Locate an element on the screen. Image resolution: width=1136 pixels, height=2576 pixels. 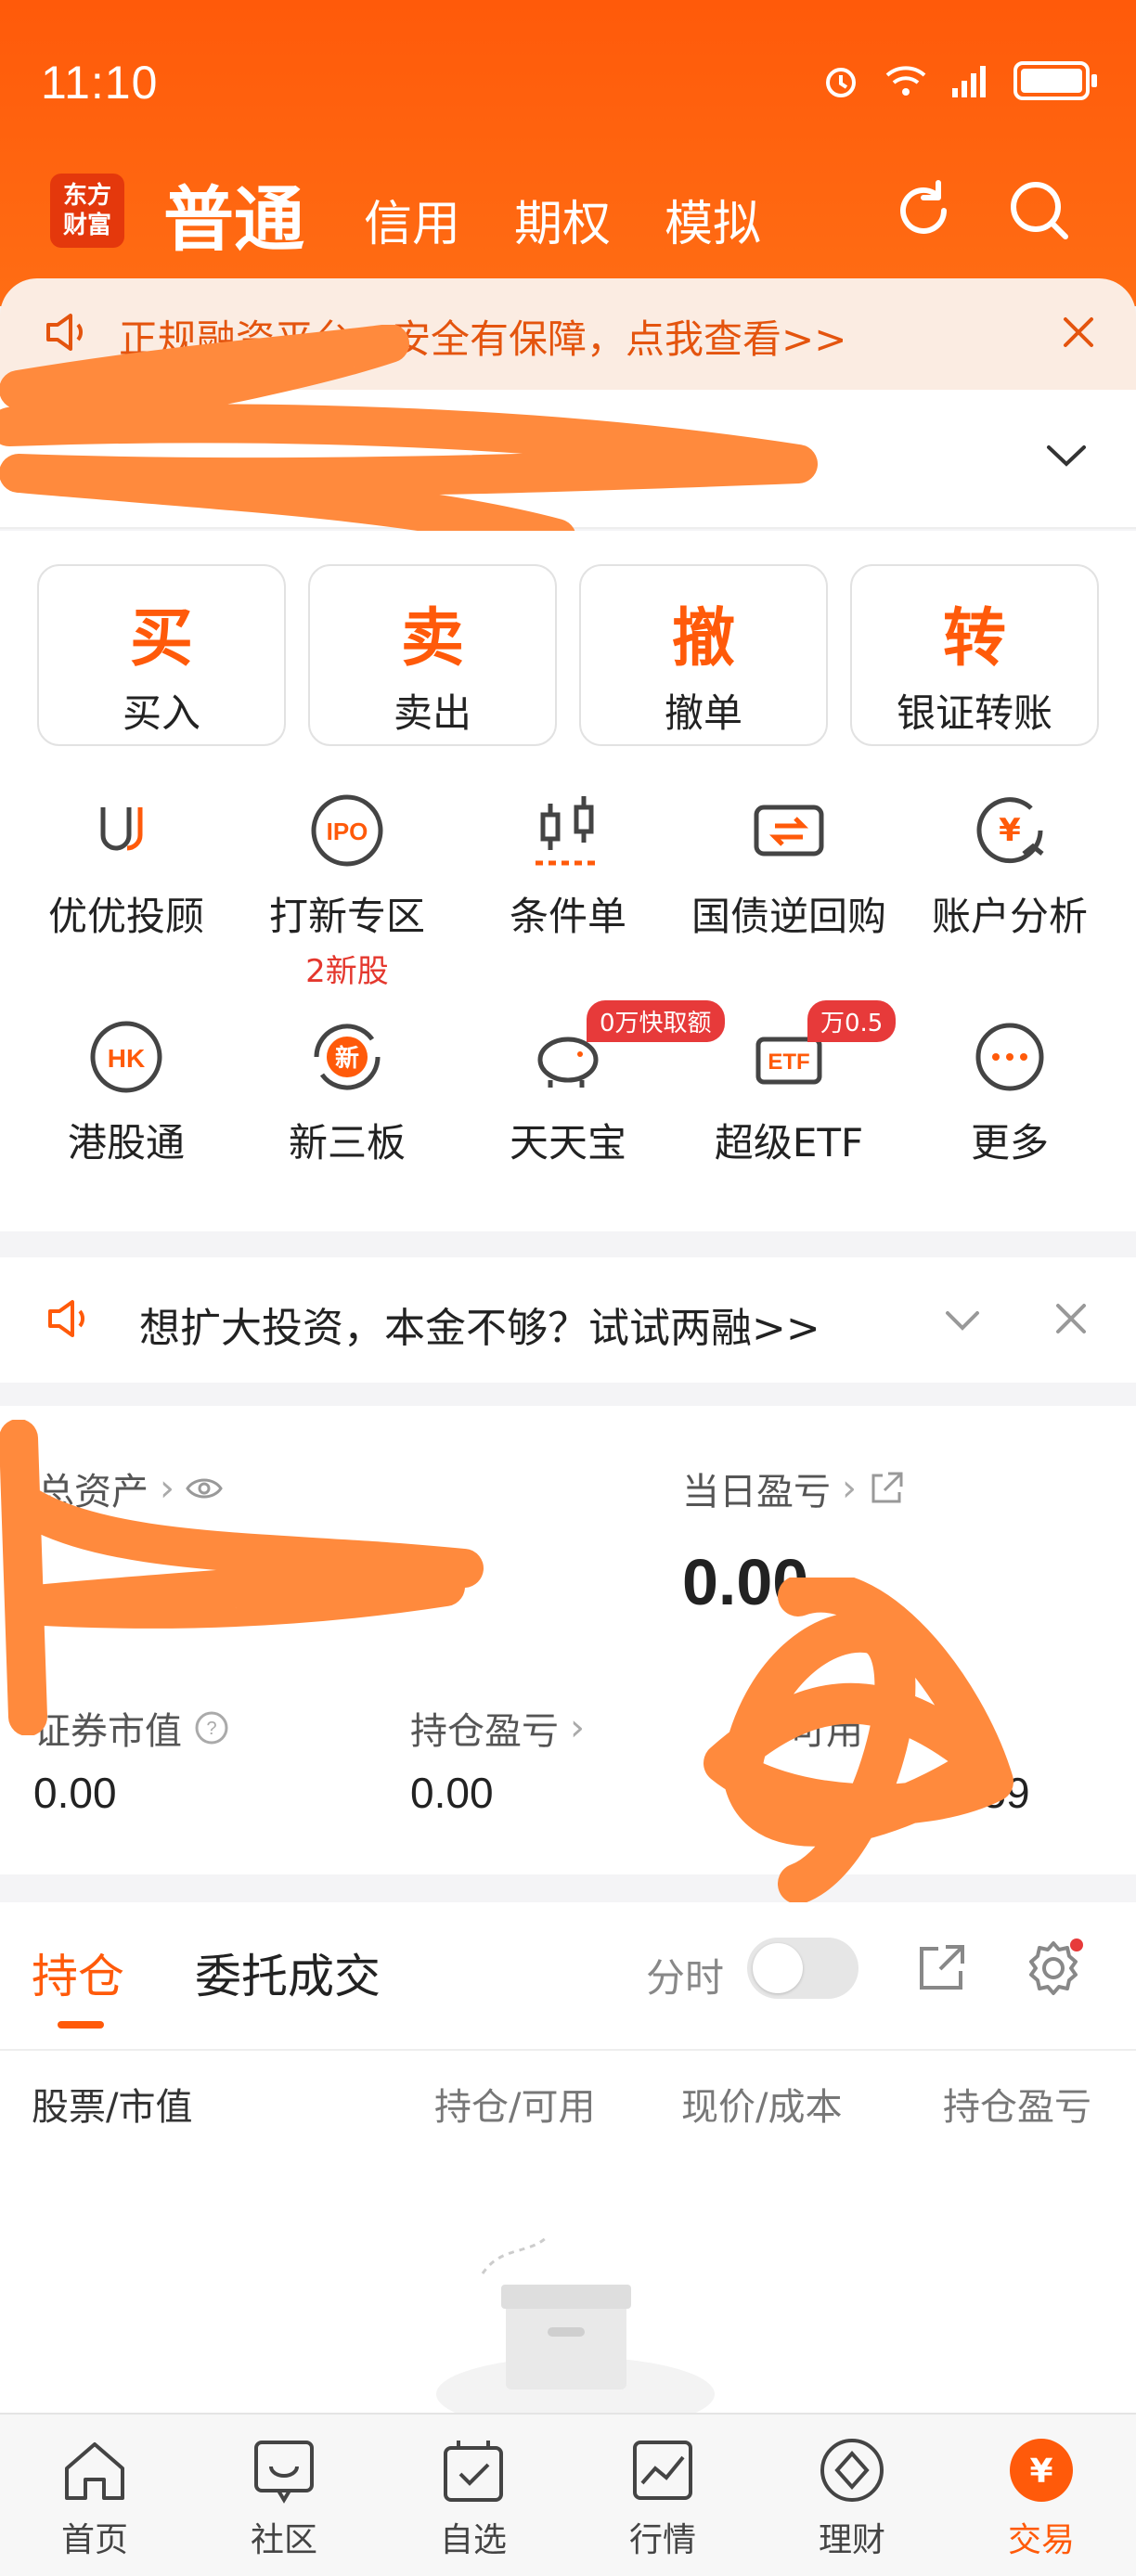
notice-banner: 正规融资平台，安全有保障，点我查看>> is located at coordinates (568, 334).